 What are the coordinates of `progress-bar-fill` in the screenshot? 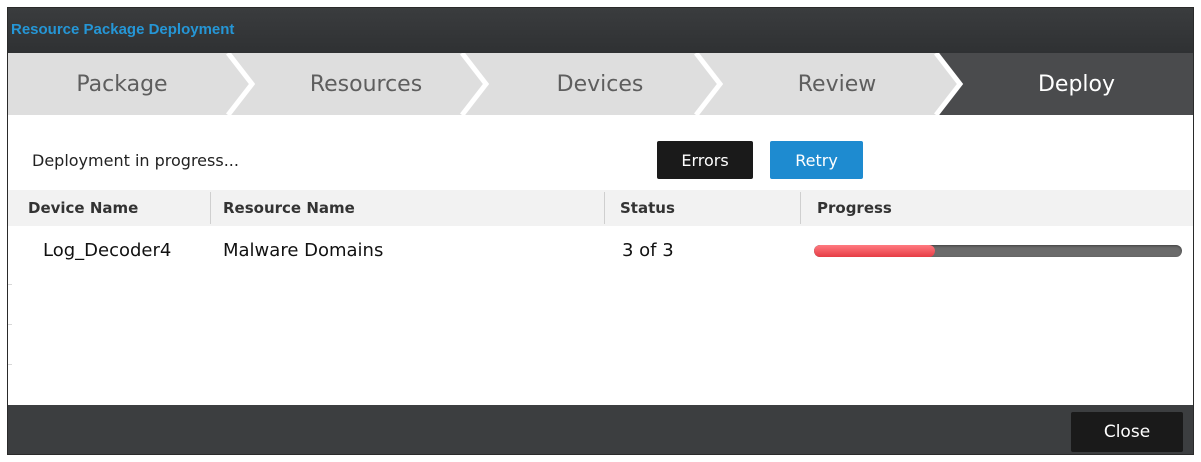 It's located at (875, 251).